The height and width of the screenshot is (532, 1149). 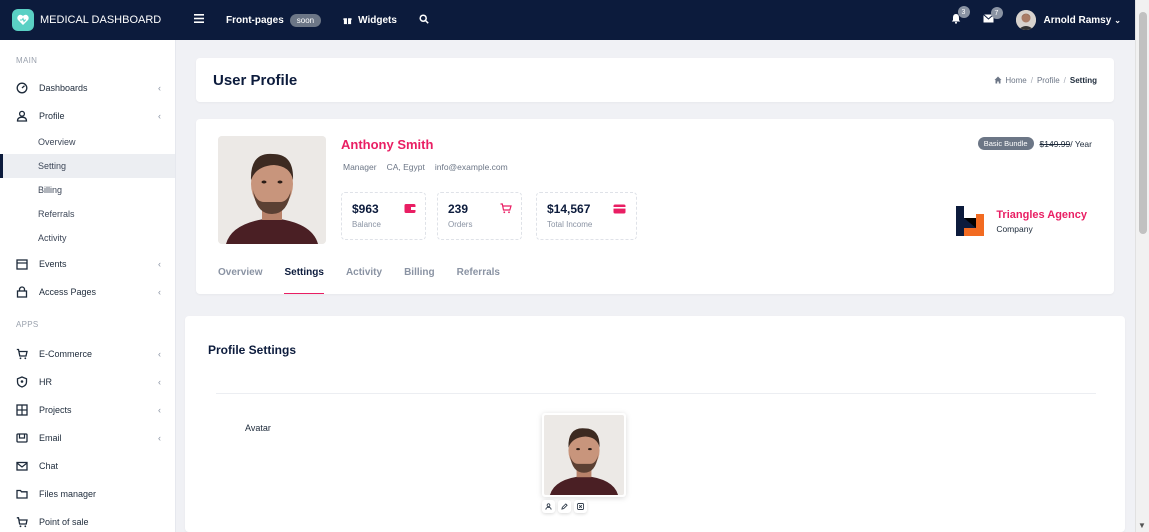 What do you see at coordinates (370, 20) in the screenshot?
I see `widgets-menu: Widgets` at bounding box center [370, 20].